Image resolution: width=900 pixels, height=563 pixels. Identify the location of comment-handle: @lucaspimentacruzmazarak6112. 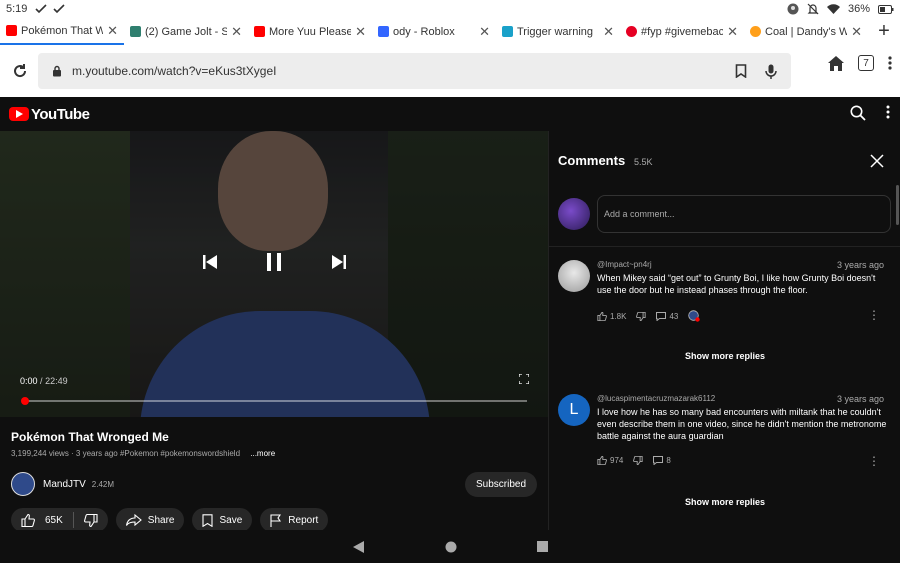
(656, 398).